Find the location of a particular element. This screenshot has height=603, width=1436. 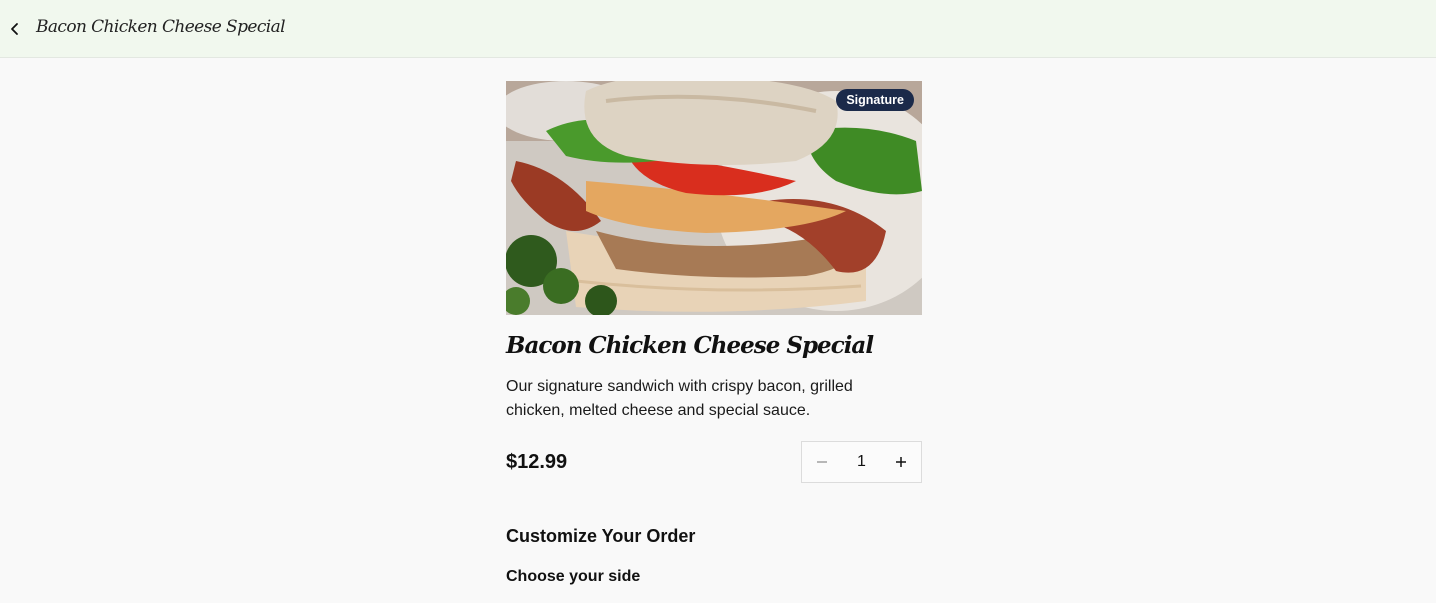

page-title: Bacon Chicken Cheese Special is located at coordinates (161, 26).